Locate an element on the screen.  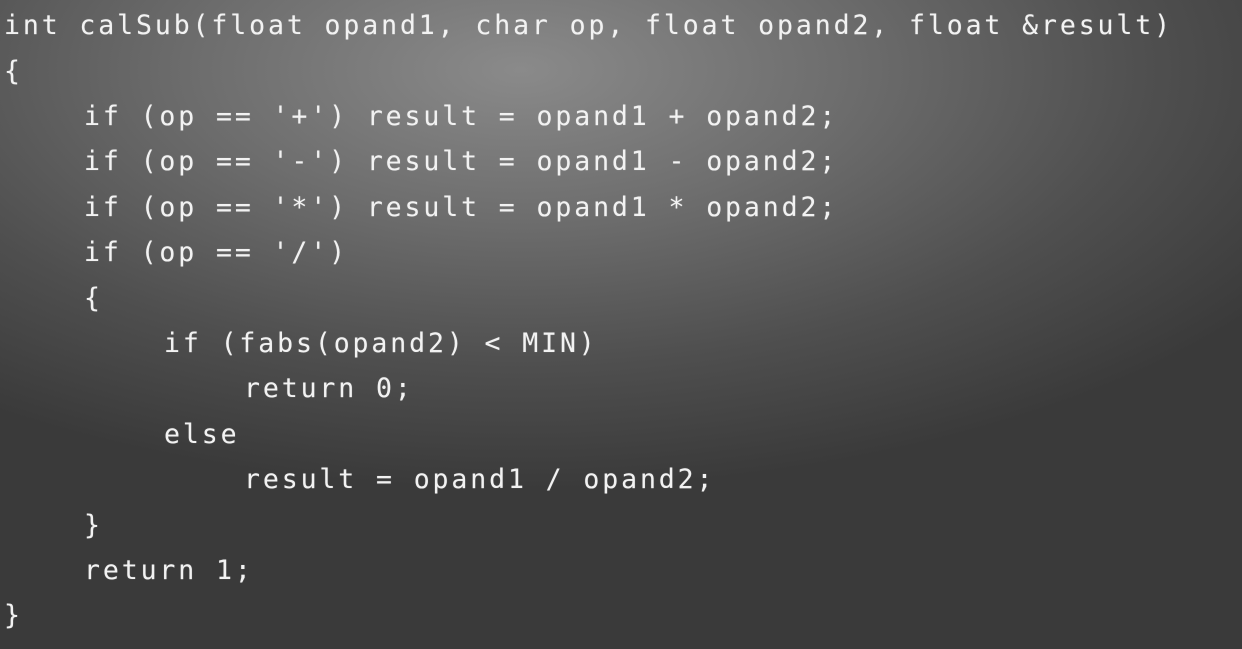
code-line-result-divide: result = opand1 / opand2; is located at coordinates (480, 479).